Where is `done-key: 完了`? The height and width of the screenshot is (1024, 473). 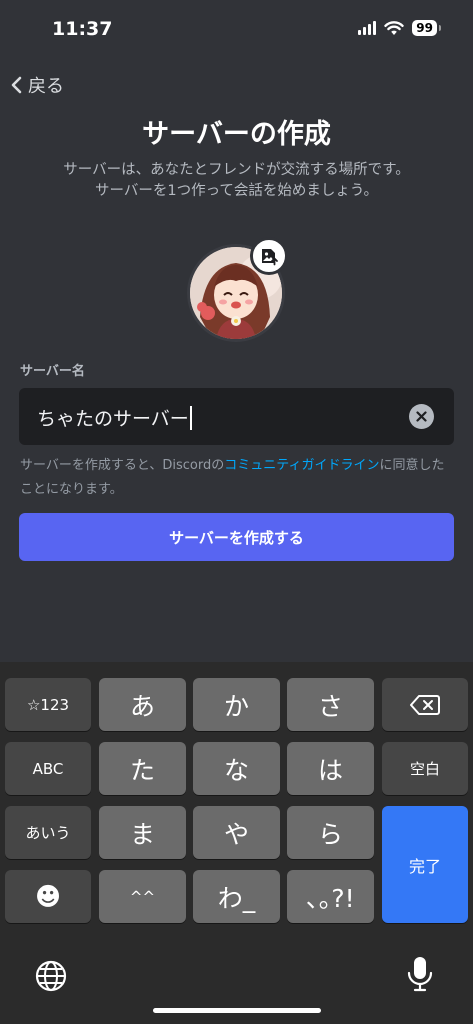 done-key: 完了 is located at coordinates (425, 864).